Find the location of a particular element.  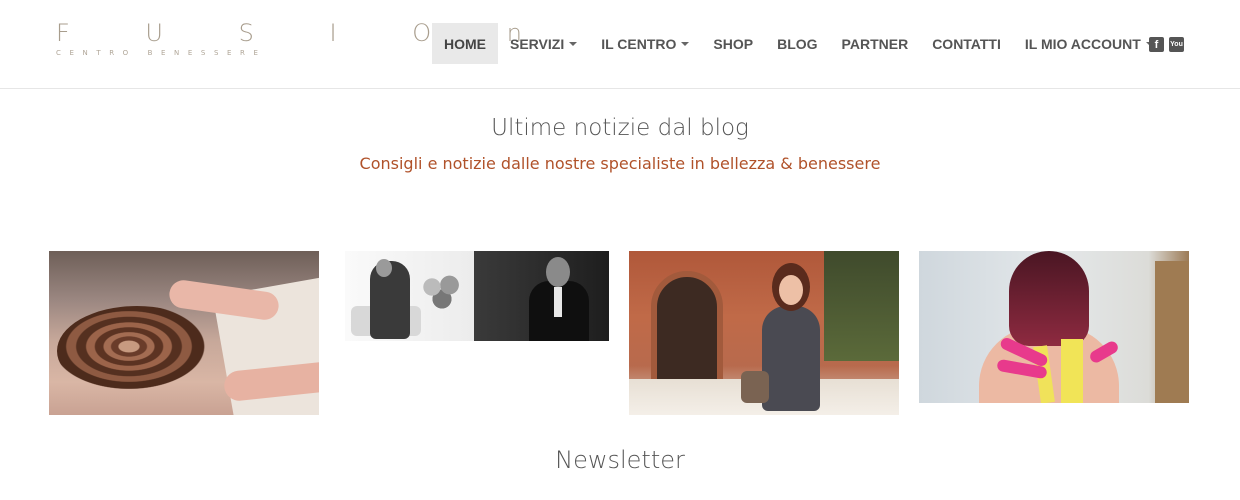

nav-label: HOME is located at coordinates (465, 43).